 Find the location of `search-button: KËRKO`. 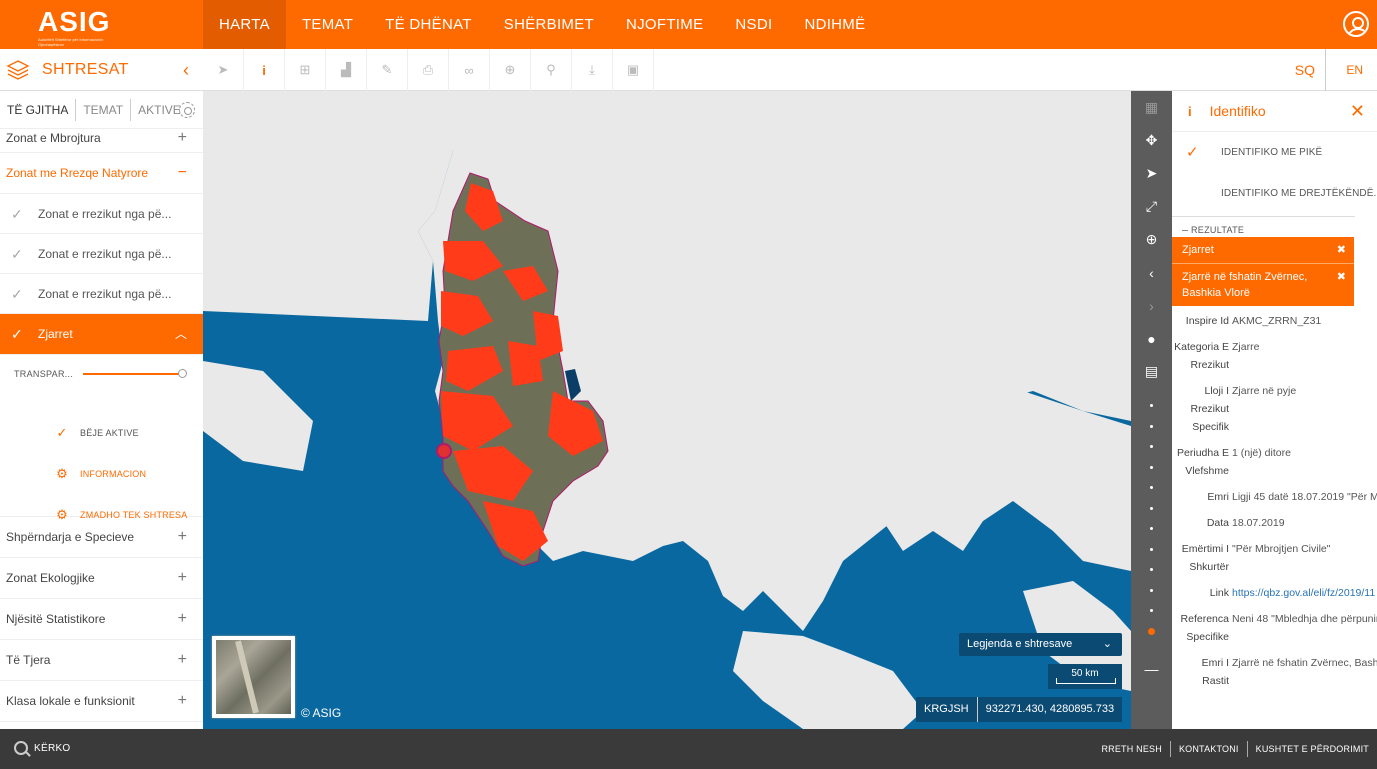

search-button: KËRKO is located at coordinates (42, 748).